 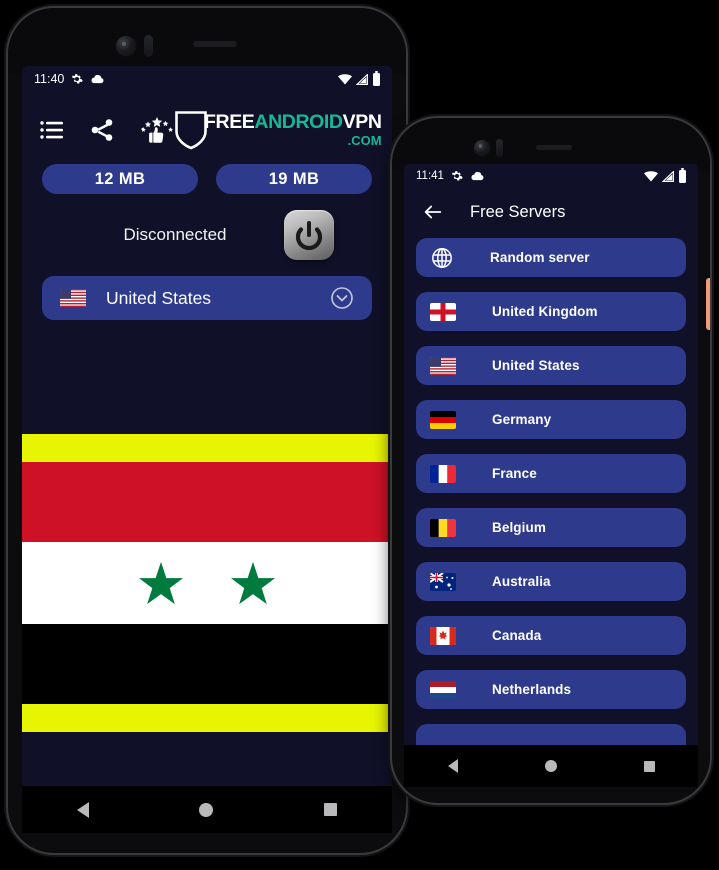 I want to click on power-icon, so click(x=309, y=236).